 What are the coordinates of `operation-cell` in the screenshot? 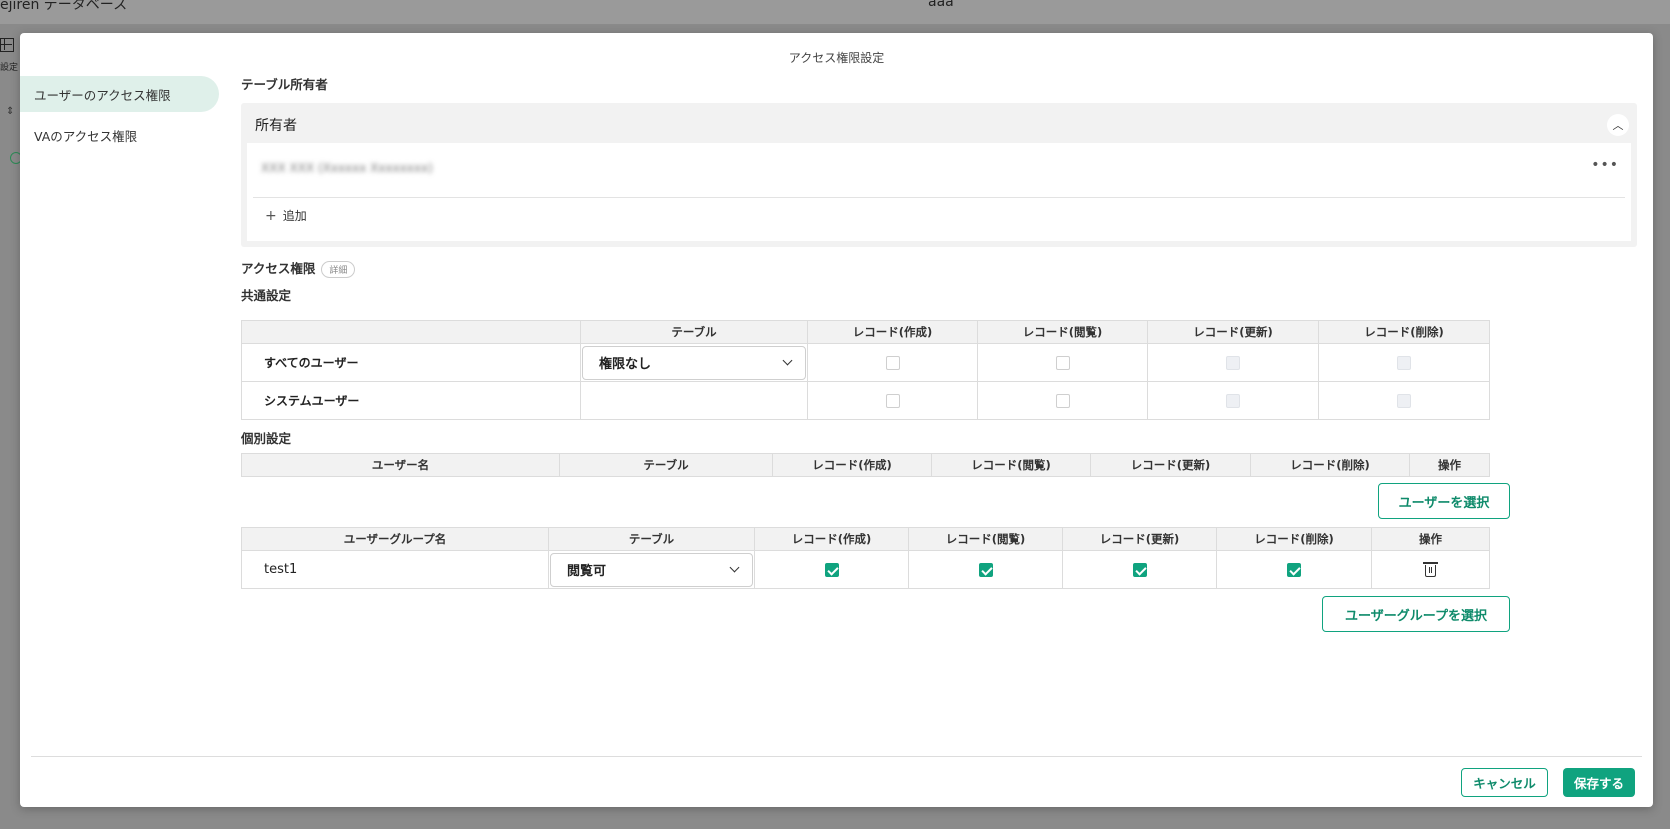 It's located at (1430, 569).